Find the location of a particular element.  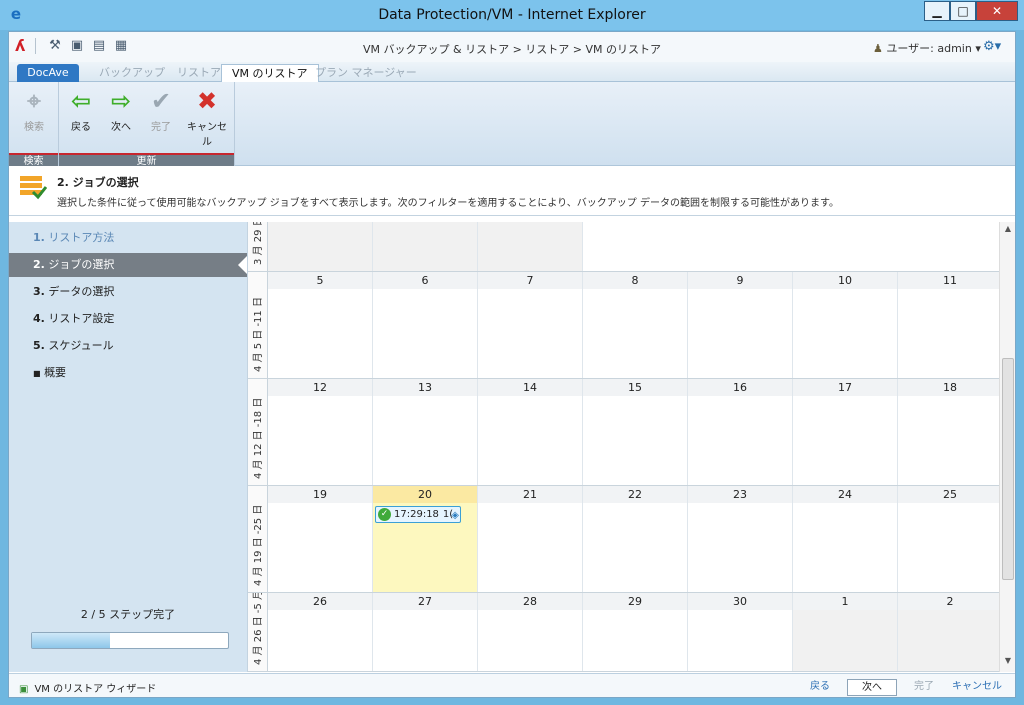

backup-job-event: ✓ 17:29:18 1(◈ is located at coordinates (418, 514).